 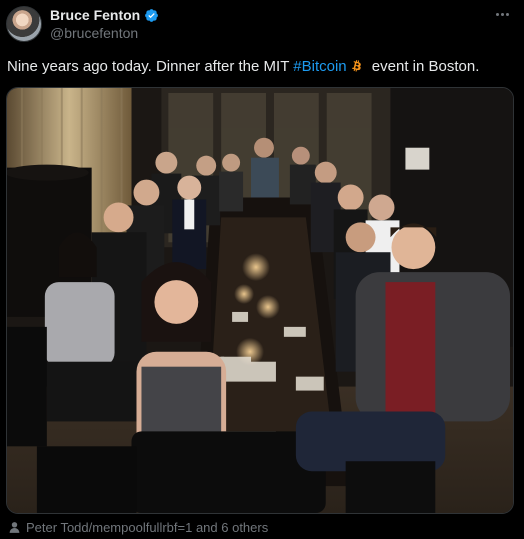 What do you see at coordinates (152, 15) in the screenshot?
I see `verified-badge-icon` at bounding box center [152, 15].